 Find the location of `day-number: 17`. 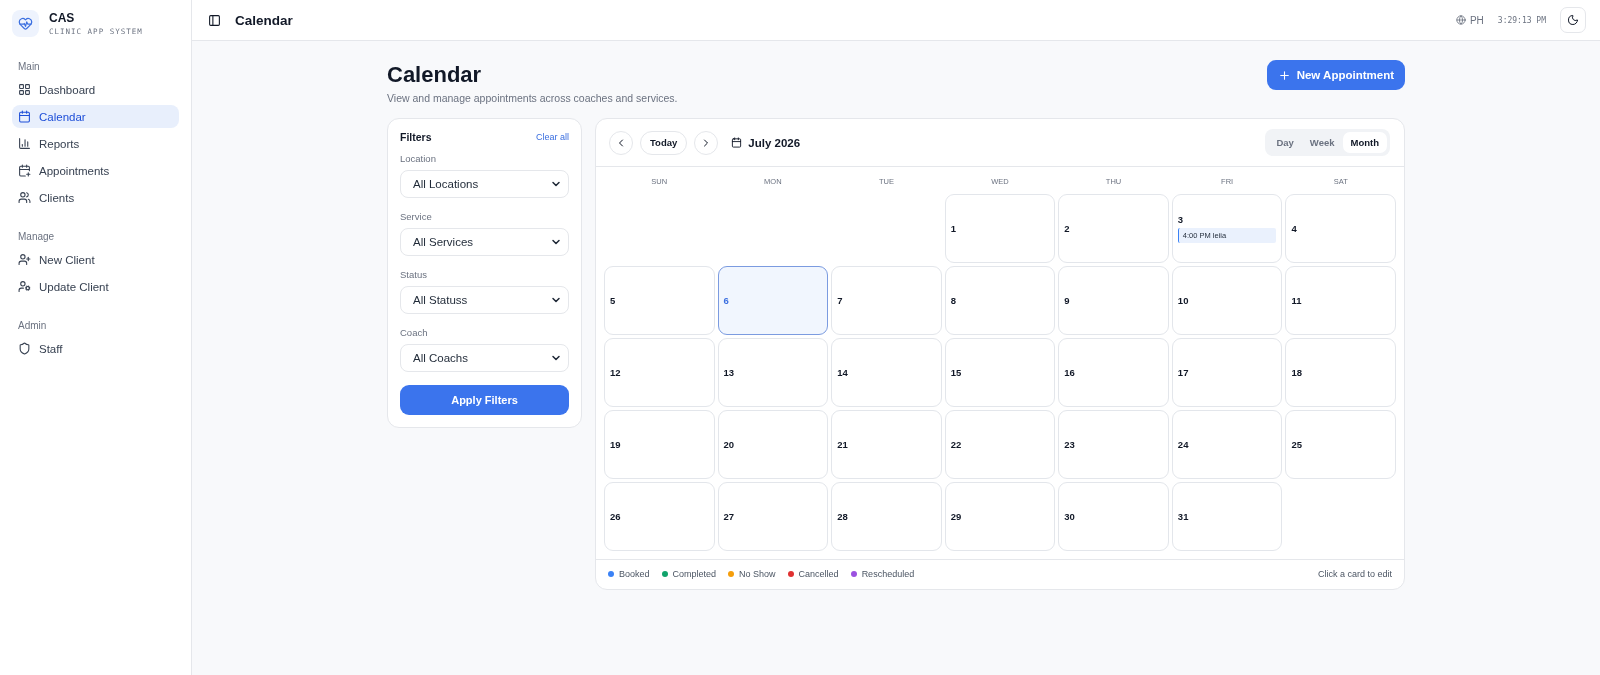

day-number: 17 is located at coordinates (1183, 372).